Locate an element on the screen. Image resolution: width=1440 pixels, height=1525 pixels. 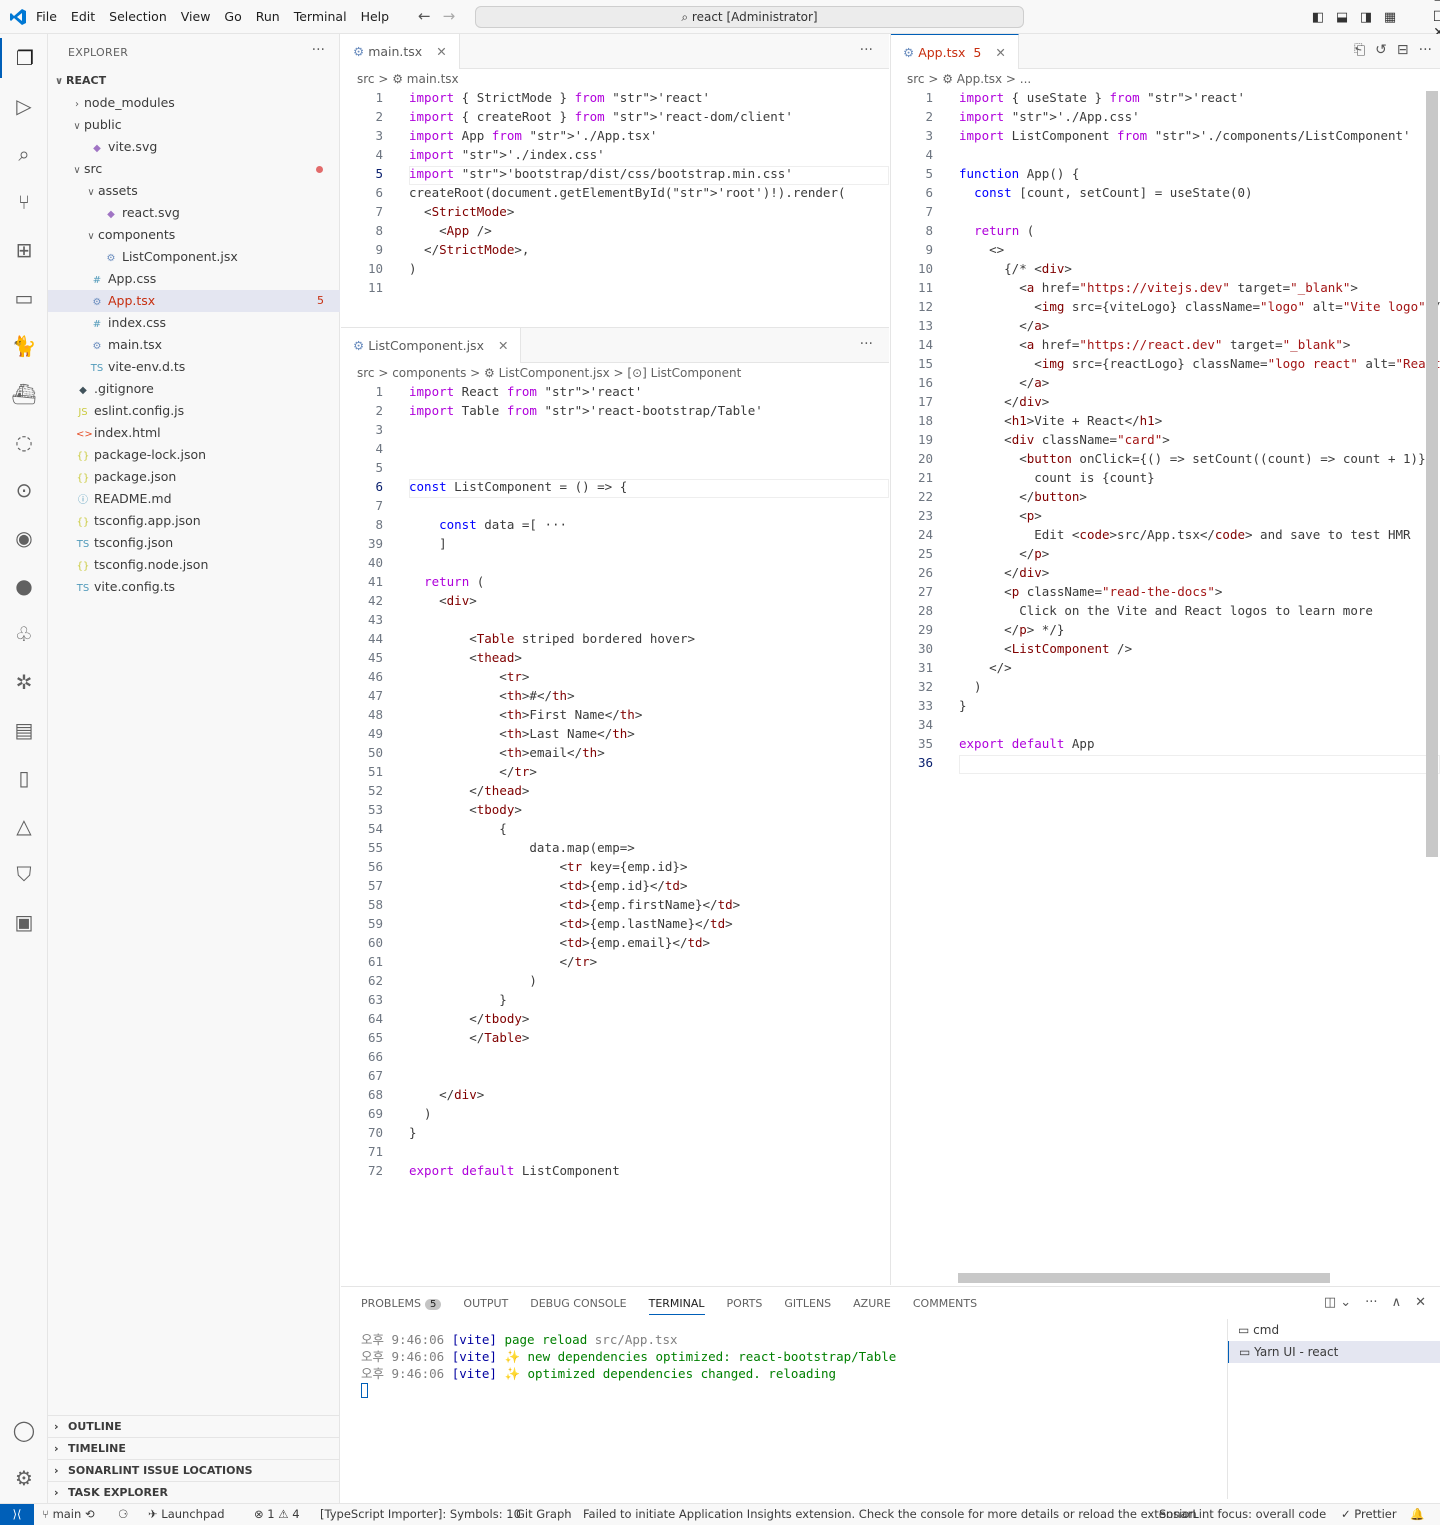
tree-item: {} tsconfig.node.json is located at coordinates (194, 565).